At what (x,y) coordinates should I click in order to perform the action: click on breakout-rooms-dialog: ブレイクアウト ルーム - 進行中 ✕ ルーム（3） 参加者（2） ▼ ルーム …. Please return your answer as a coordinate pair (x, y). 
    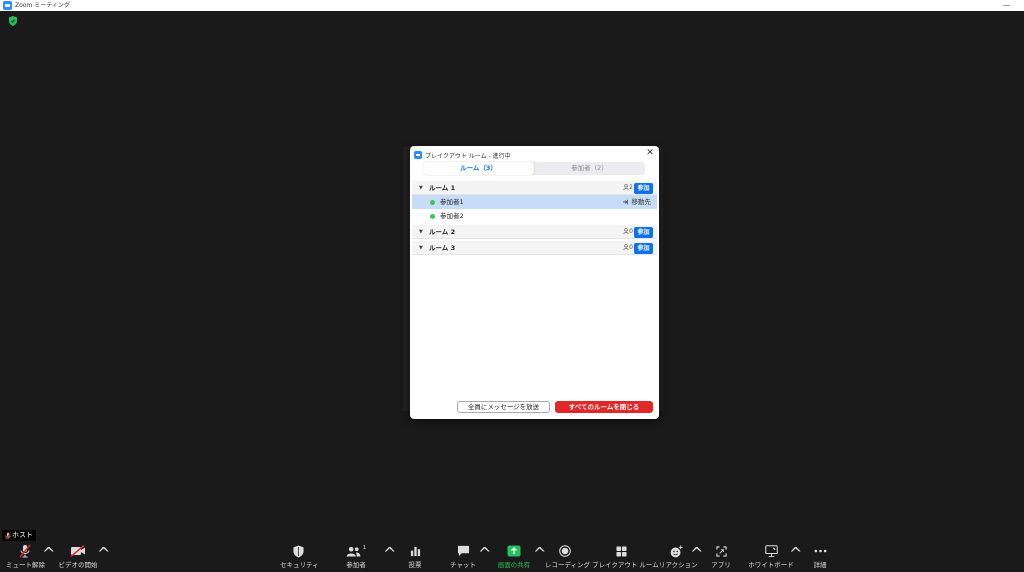
    Looking at the image, I should click on (534, 282).